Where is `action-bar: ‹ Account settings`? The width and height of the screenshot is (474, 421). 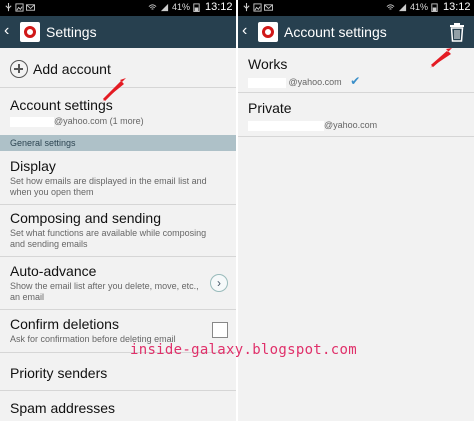
action-bar: ‹ Account settings is located at coordinates (356, 32).